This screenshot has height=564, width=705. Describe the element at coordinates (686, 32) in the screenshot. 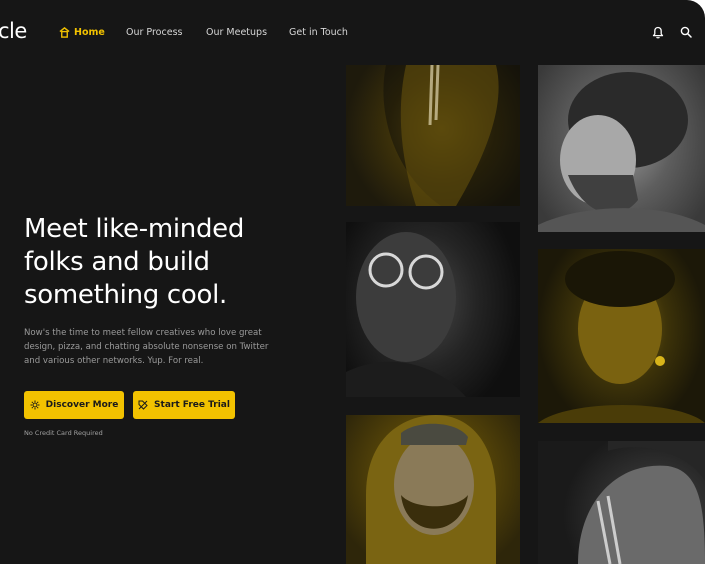

I see `search-icon` at that location.